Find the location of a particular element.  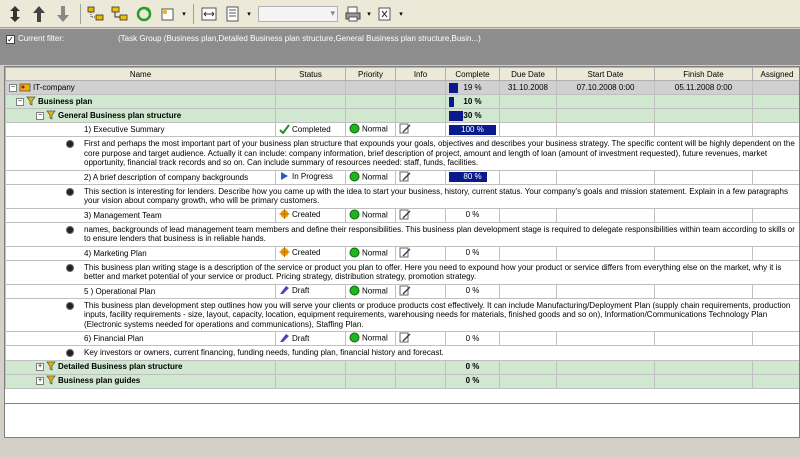

status-area is located at coordinates (400, 447).